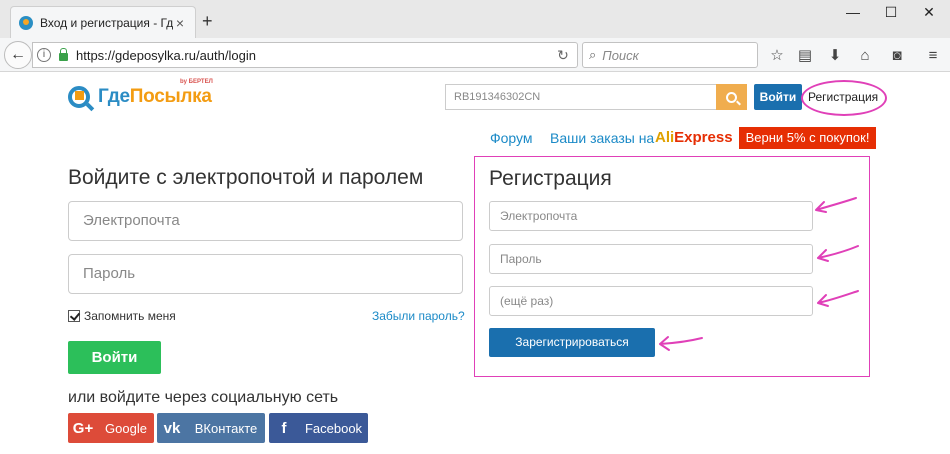 The image size is (950, 454). Describe the element at coordinates (897, 56) in the screenshot. I see `pocket-icon: ◙` at that location.